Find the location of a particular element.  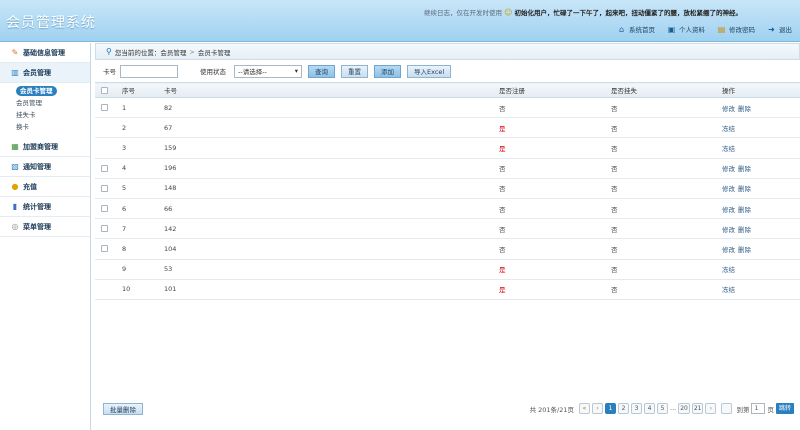

cell-card: 104 is located at coordinates (331, 249).